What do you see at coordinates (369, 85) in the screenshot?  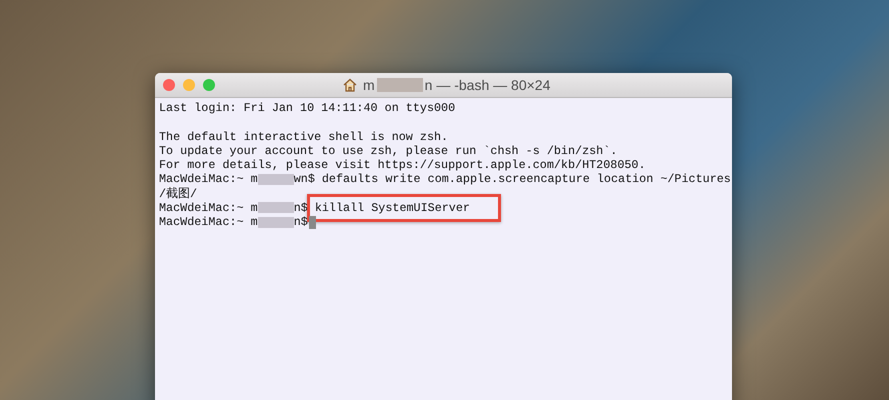 I see `window-title: m` at bounding box center [369, 85].